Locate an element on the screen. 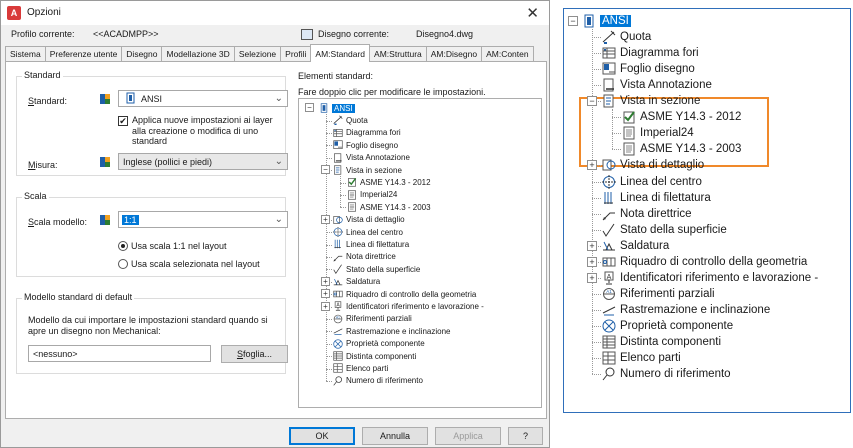 The image size is (853, 448). units-combo: Inglese (pollici e piedi) ⌄ is located at coordinates (203, 161).